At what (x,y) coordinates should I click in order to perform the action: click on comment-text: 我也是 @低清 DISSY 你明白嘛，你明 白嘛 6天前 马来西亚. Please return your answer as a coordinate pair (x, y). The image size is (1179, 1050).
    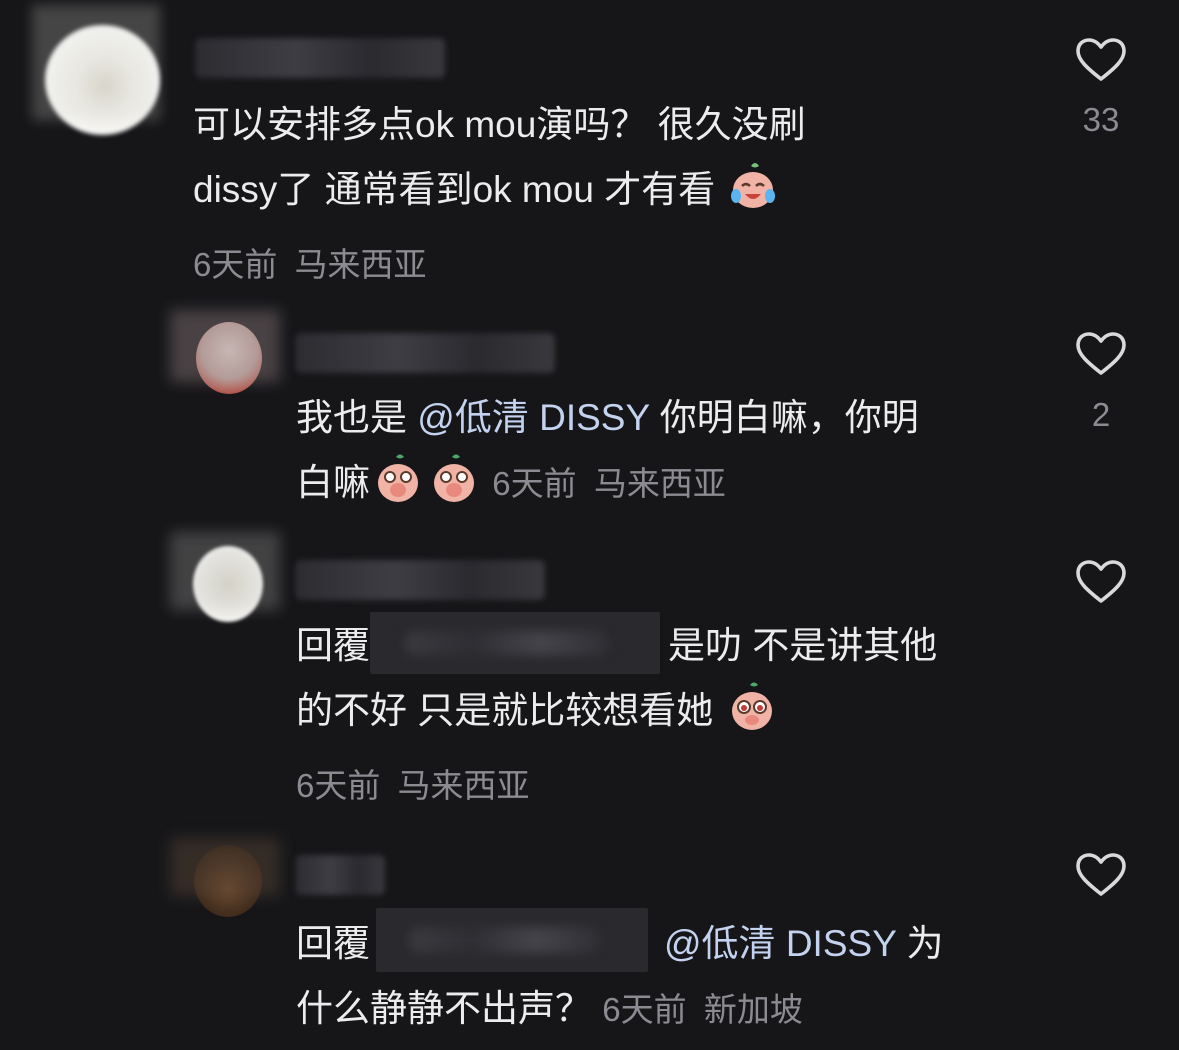
    Looking at the image, I should click on (607, 451).